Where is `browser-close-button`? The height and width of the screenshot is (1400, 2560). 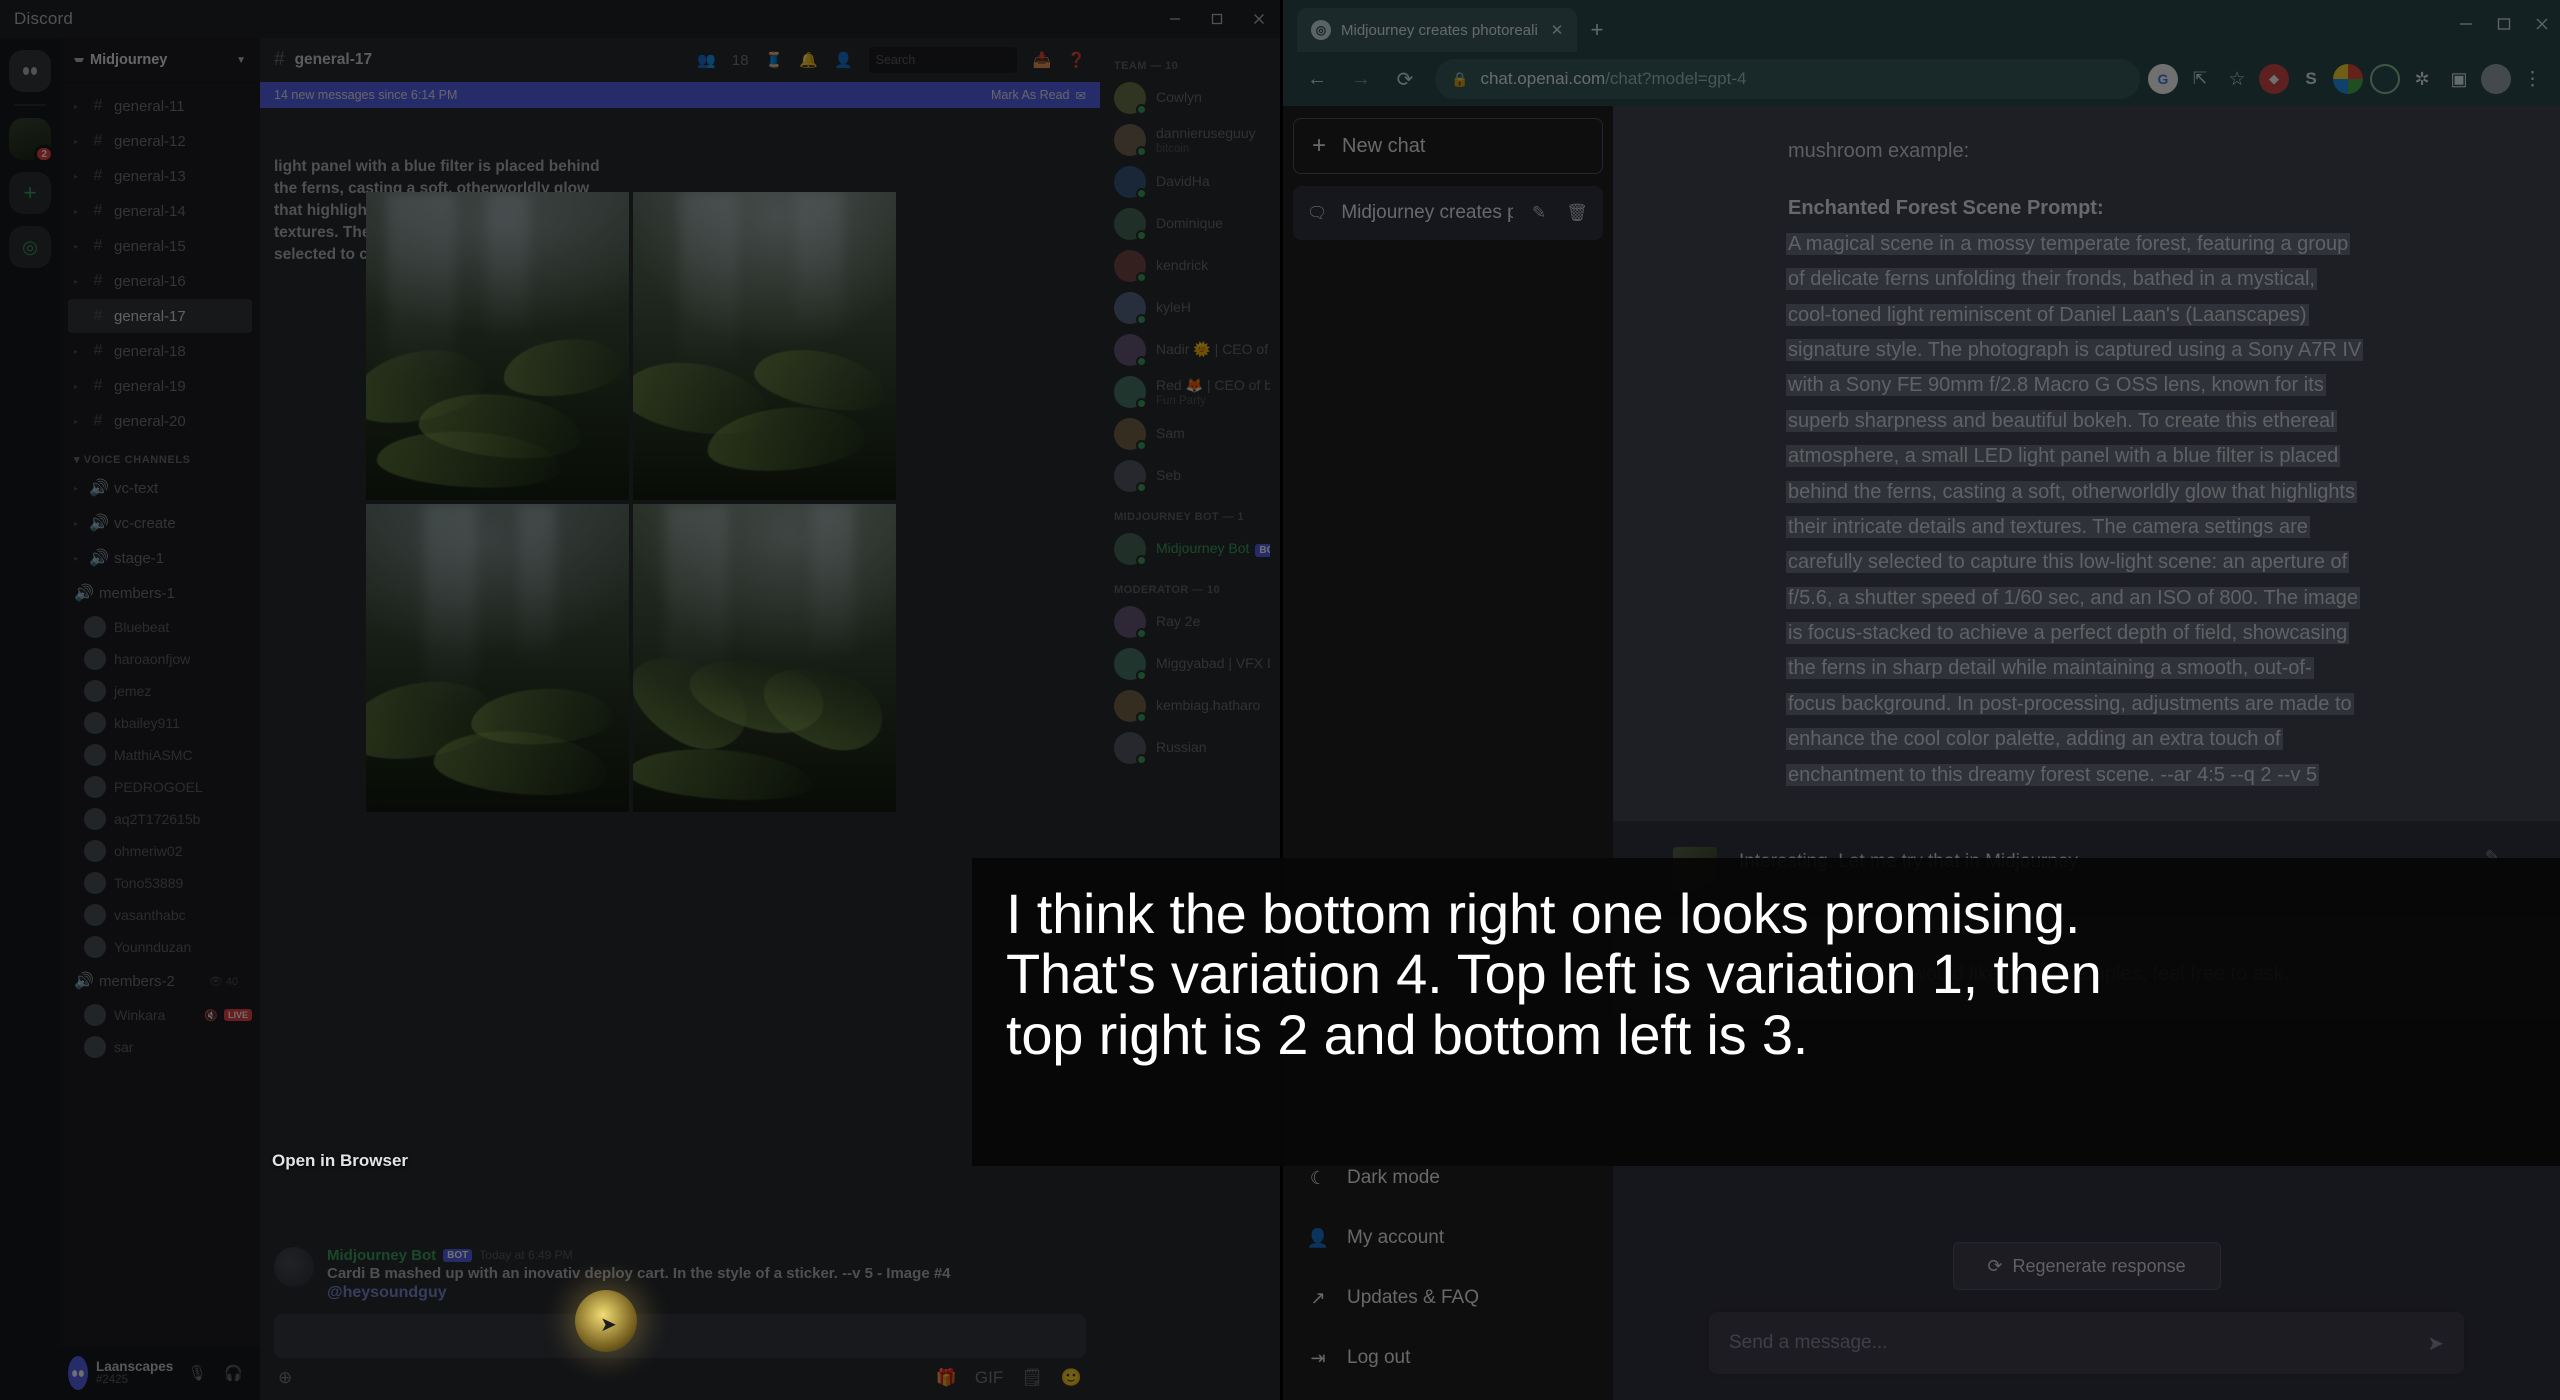
browser-close-button is located at coordinates (2542, 26).